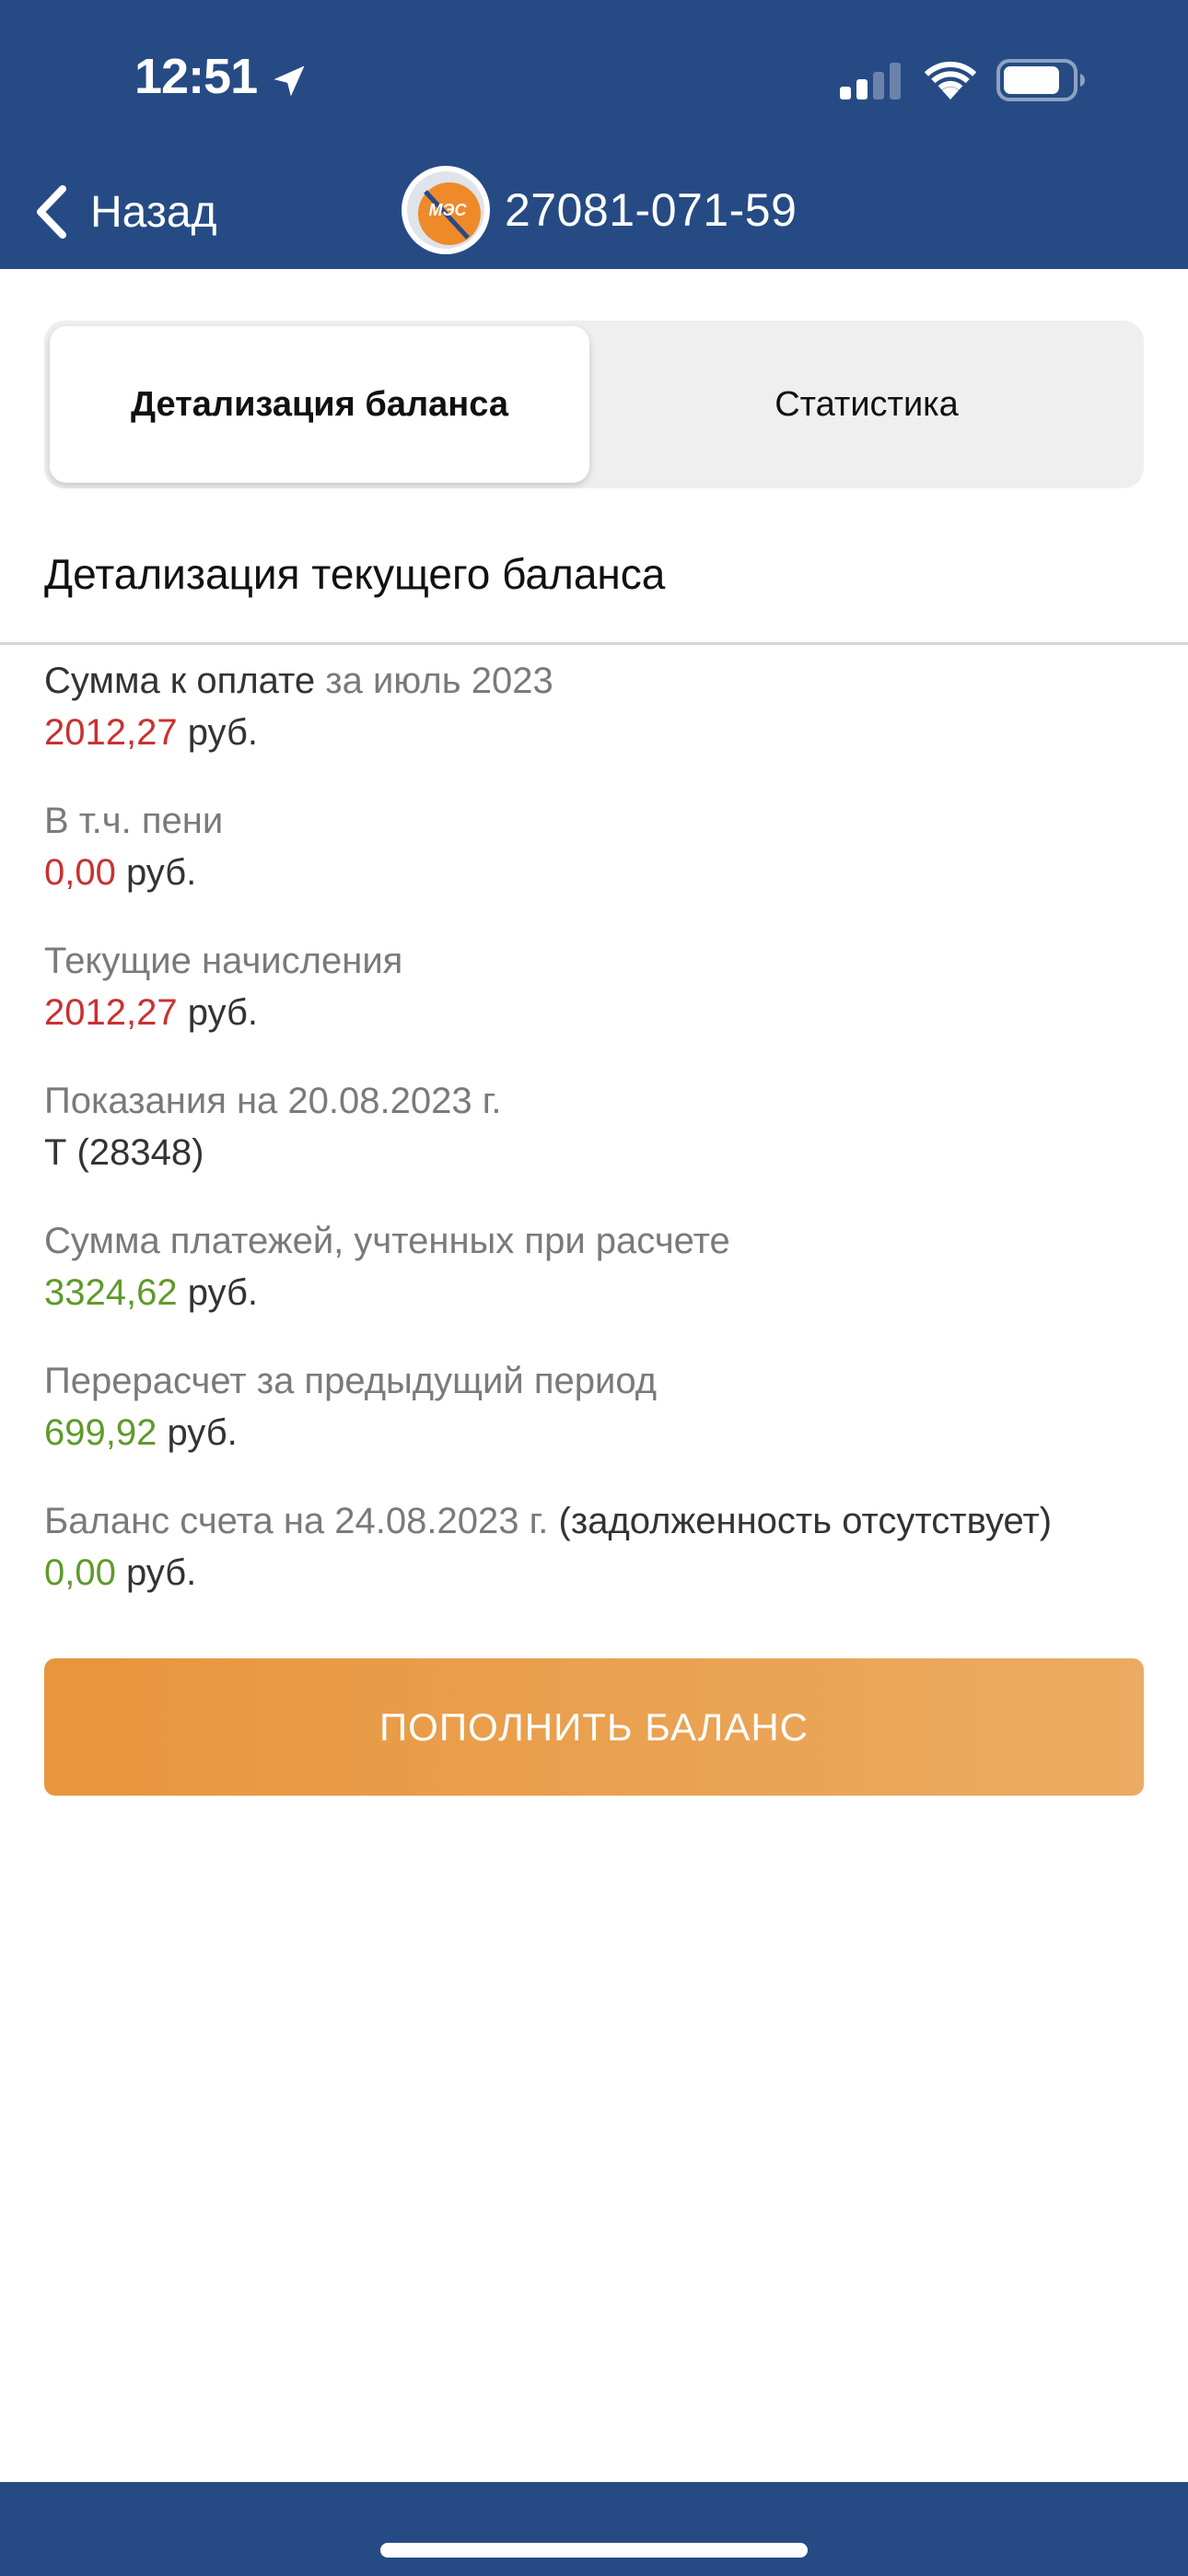  I want to click on detail-penalties: В т.ч. пени 0,00 руб., so click(594, 848).